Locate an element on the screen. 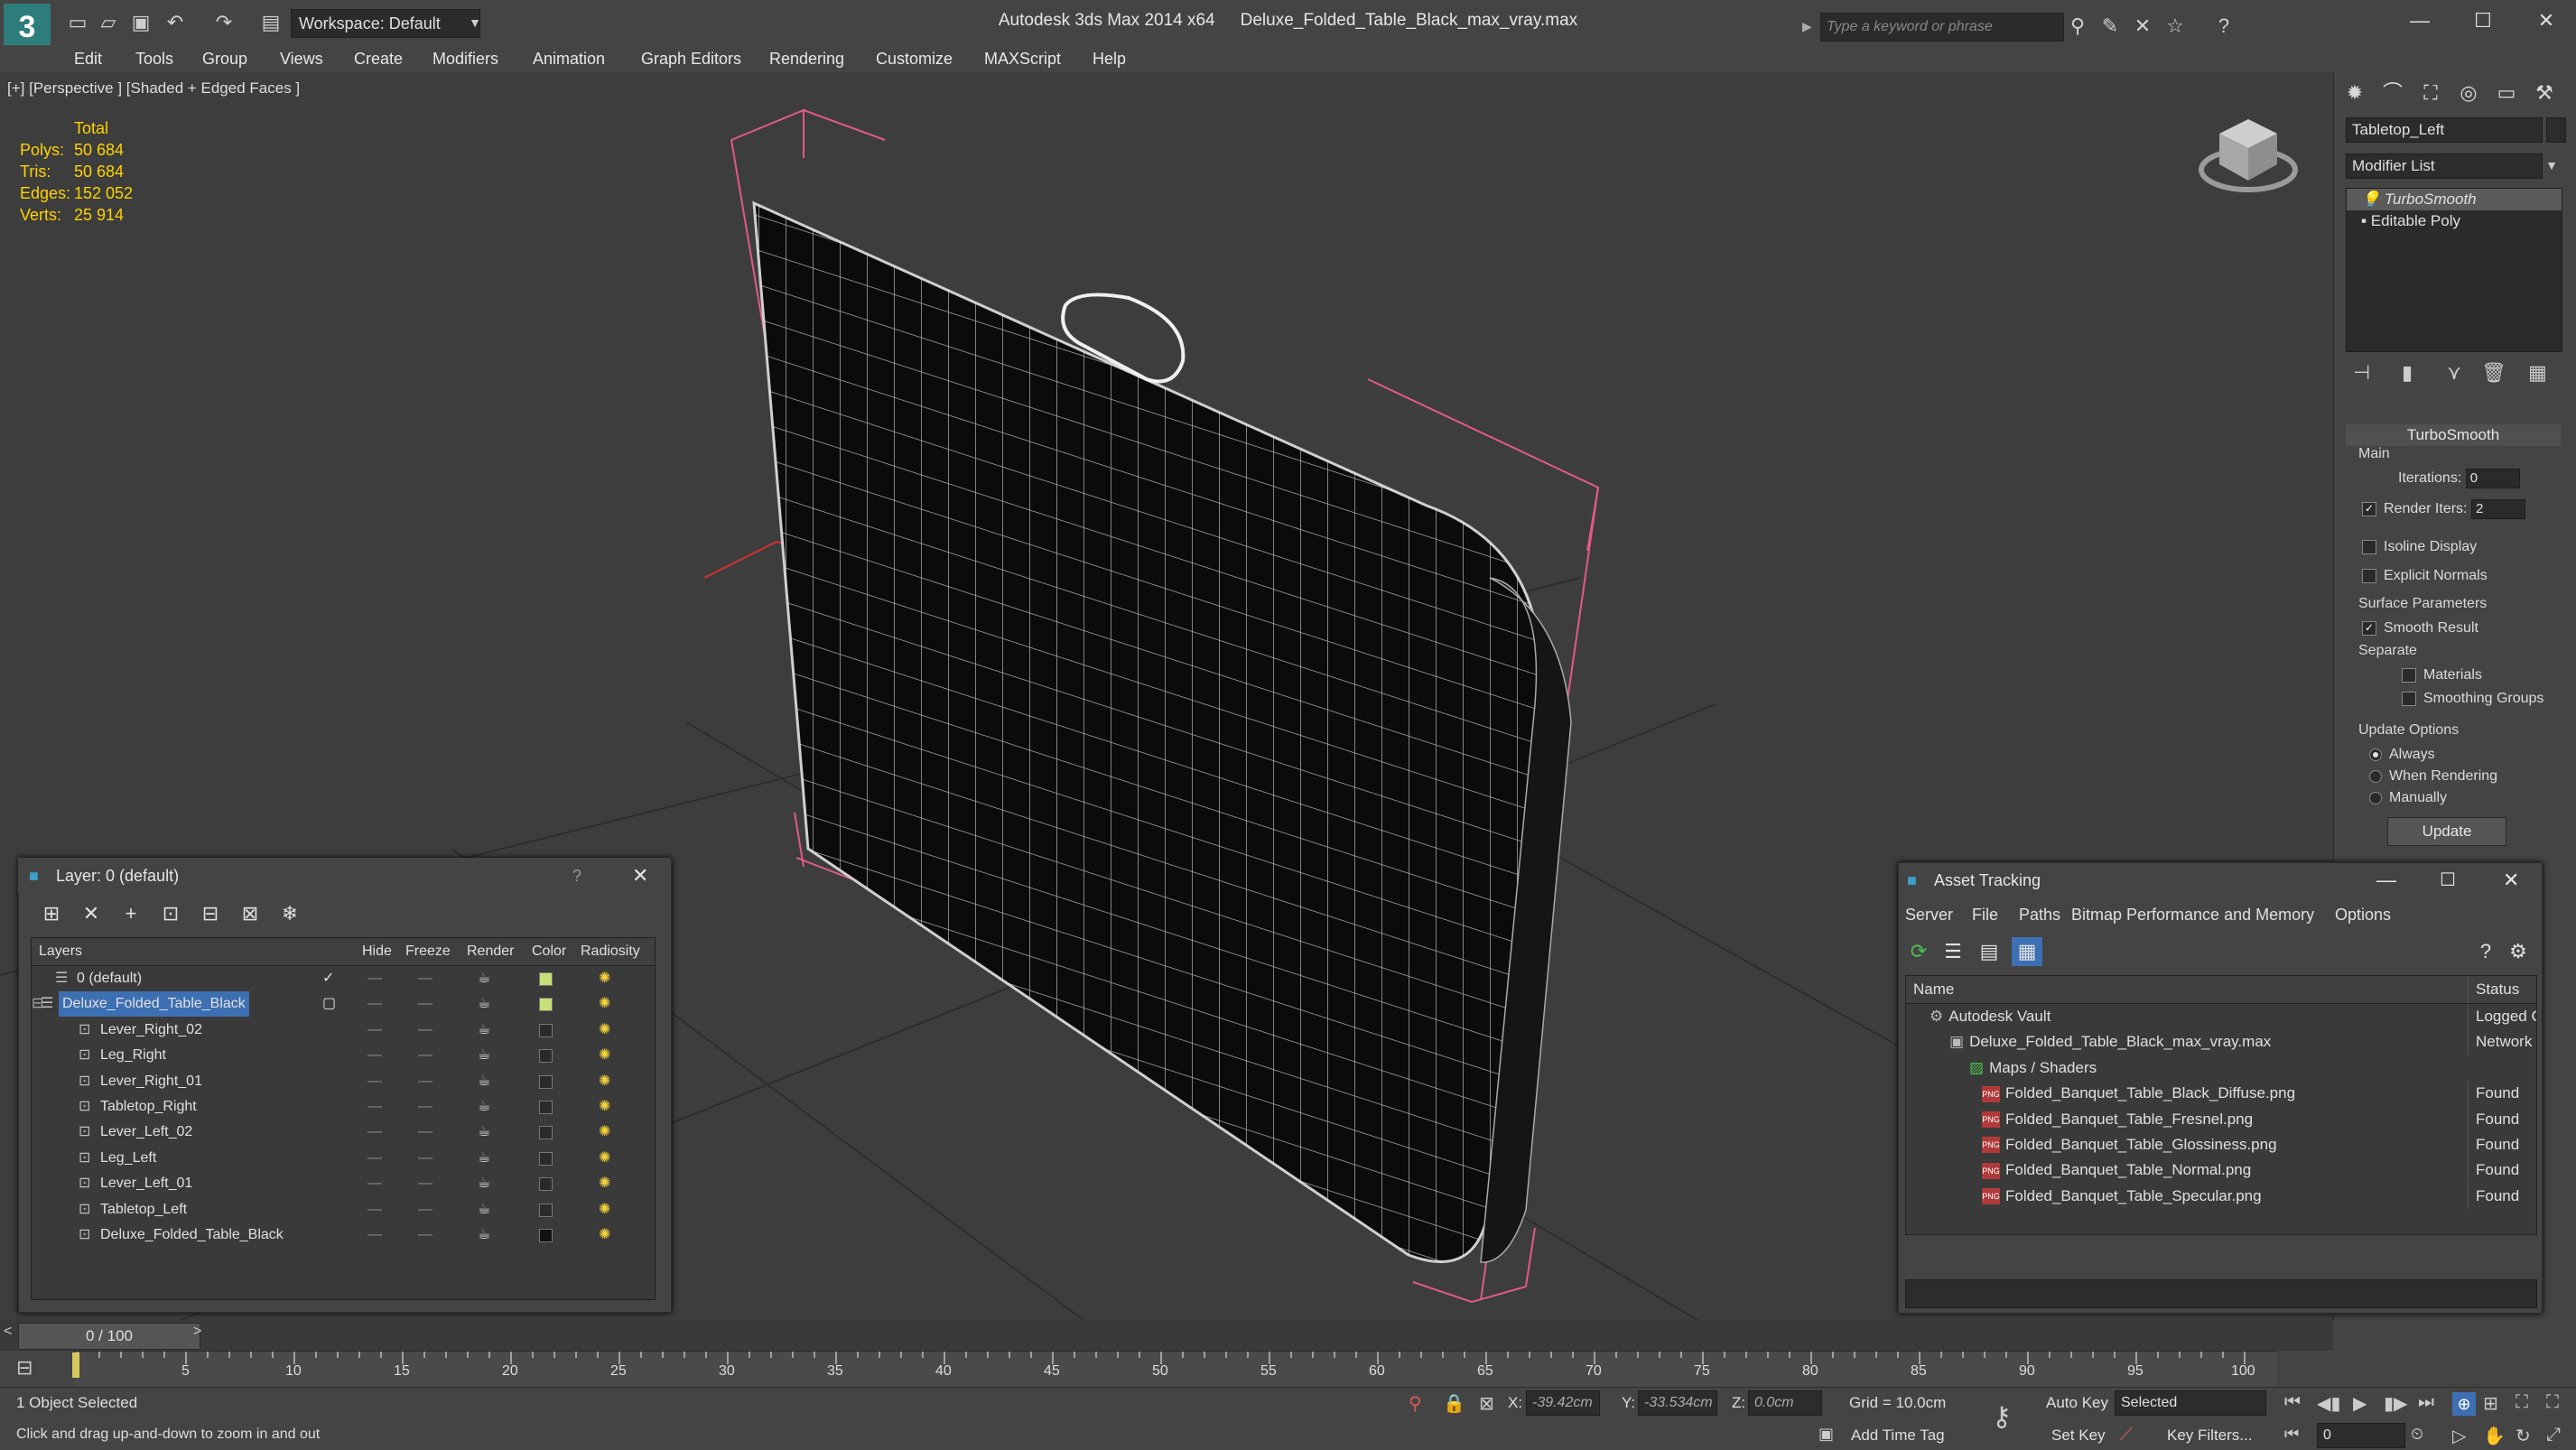  communication-icon: ✕ is located at coordinates (2142, 26).